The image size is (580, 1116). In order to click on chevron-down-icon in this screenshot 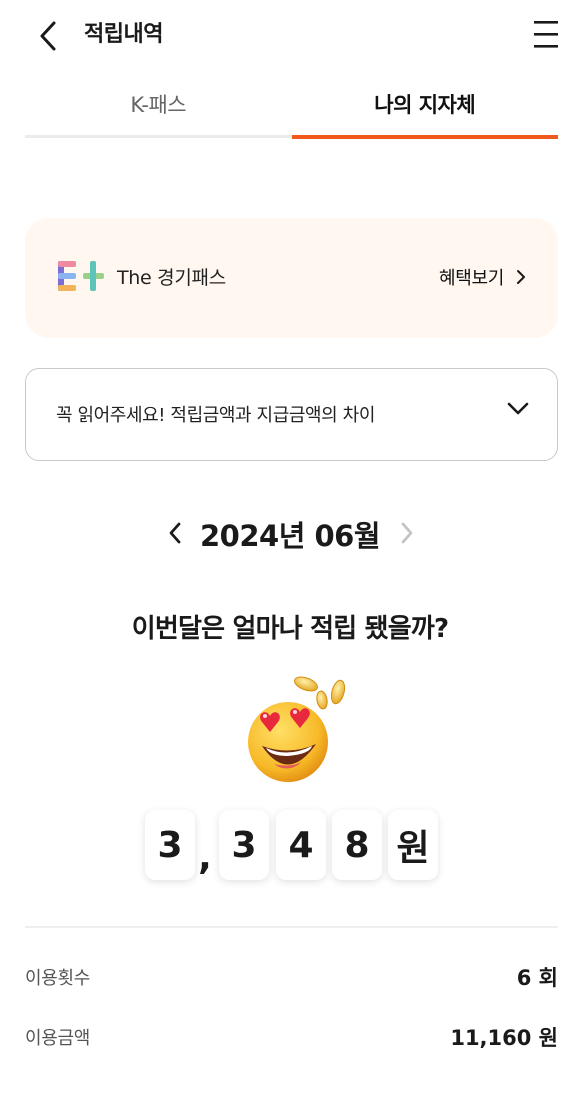, I will do `click(518, 408)`.